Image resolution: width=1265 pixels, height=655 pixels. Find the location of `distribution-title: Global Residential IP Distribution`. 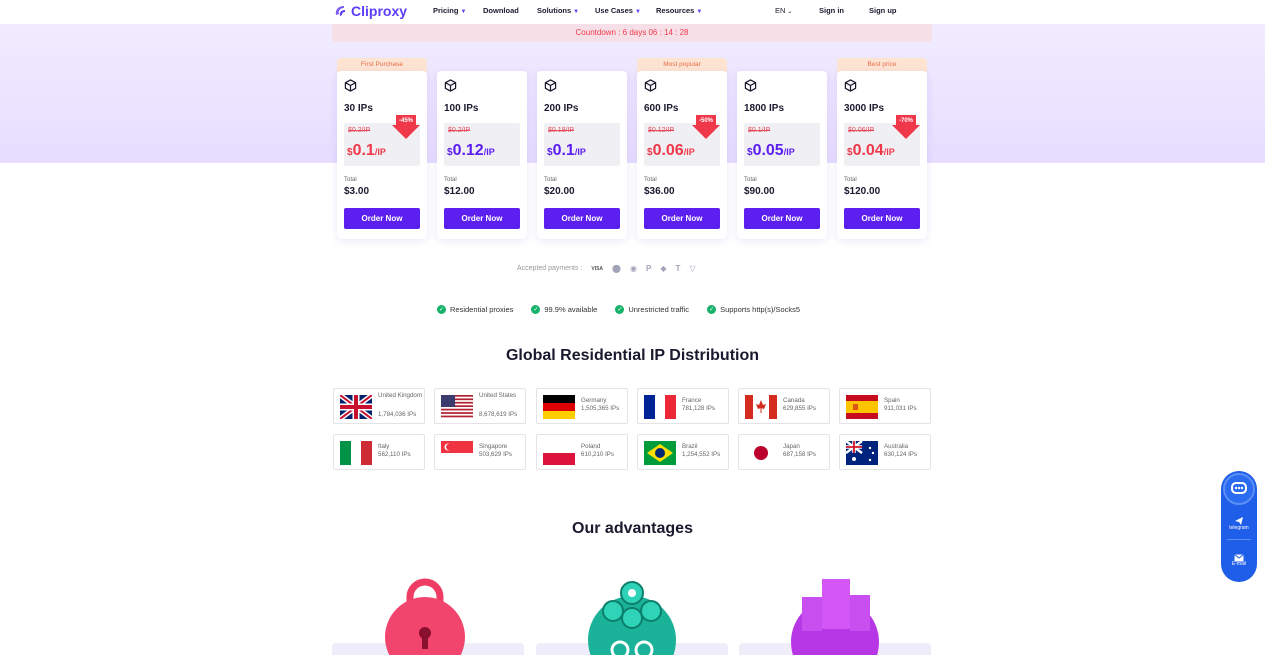

distribution-title: Global Residential IP Distribution is located at coordinates (632, 355).